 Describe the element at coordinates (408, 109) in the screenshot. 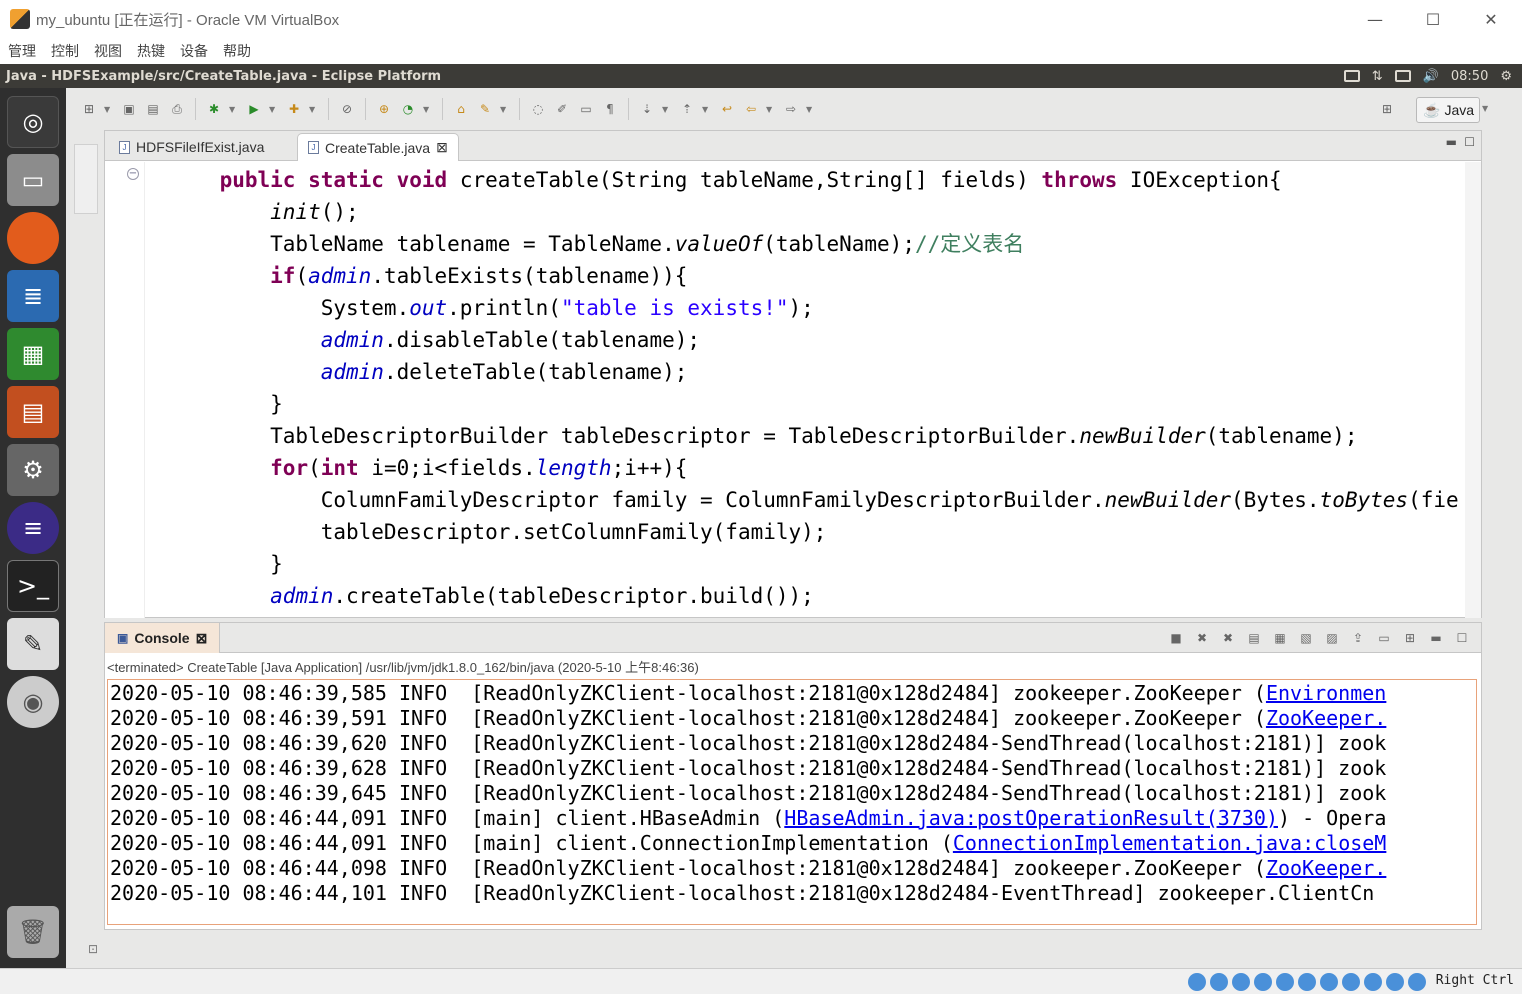

I see `new-java-class-icon: ◔` at that location.